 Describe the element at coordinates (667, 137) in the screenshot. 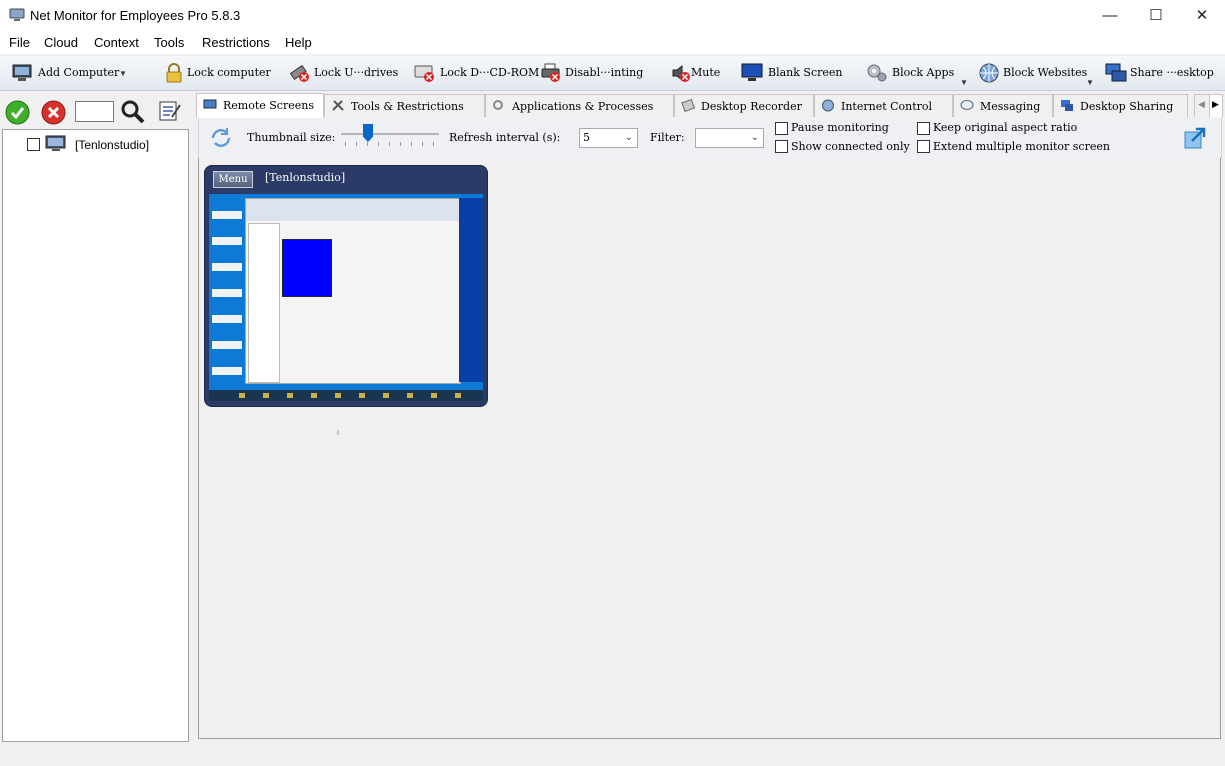

I see `filter-label: Filter:` at that location.